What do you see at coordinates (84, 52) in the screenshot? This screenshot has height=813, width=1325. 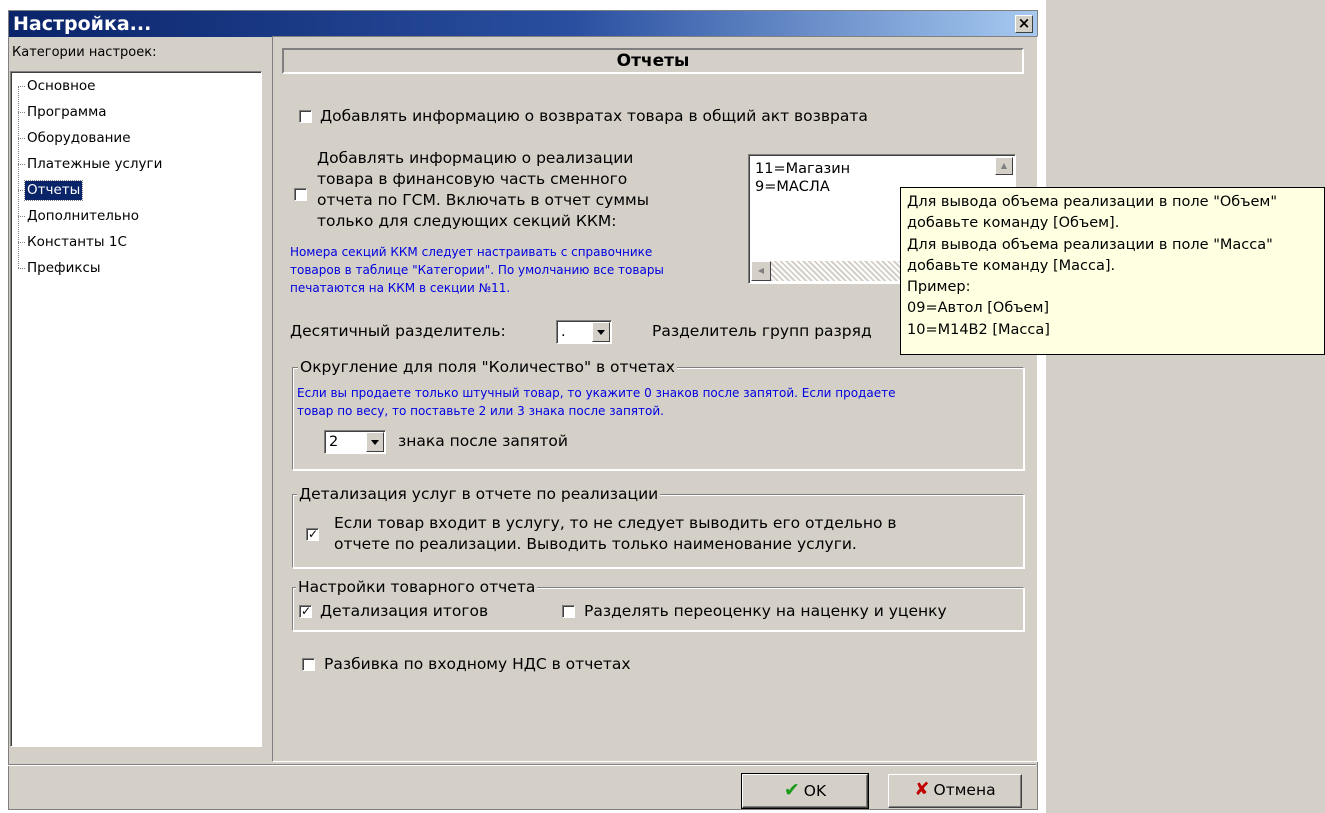 I see `categories-label: Категории настроек:` at bounding box center [84, 52].